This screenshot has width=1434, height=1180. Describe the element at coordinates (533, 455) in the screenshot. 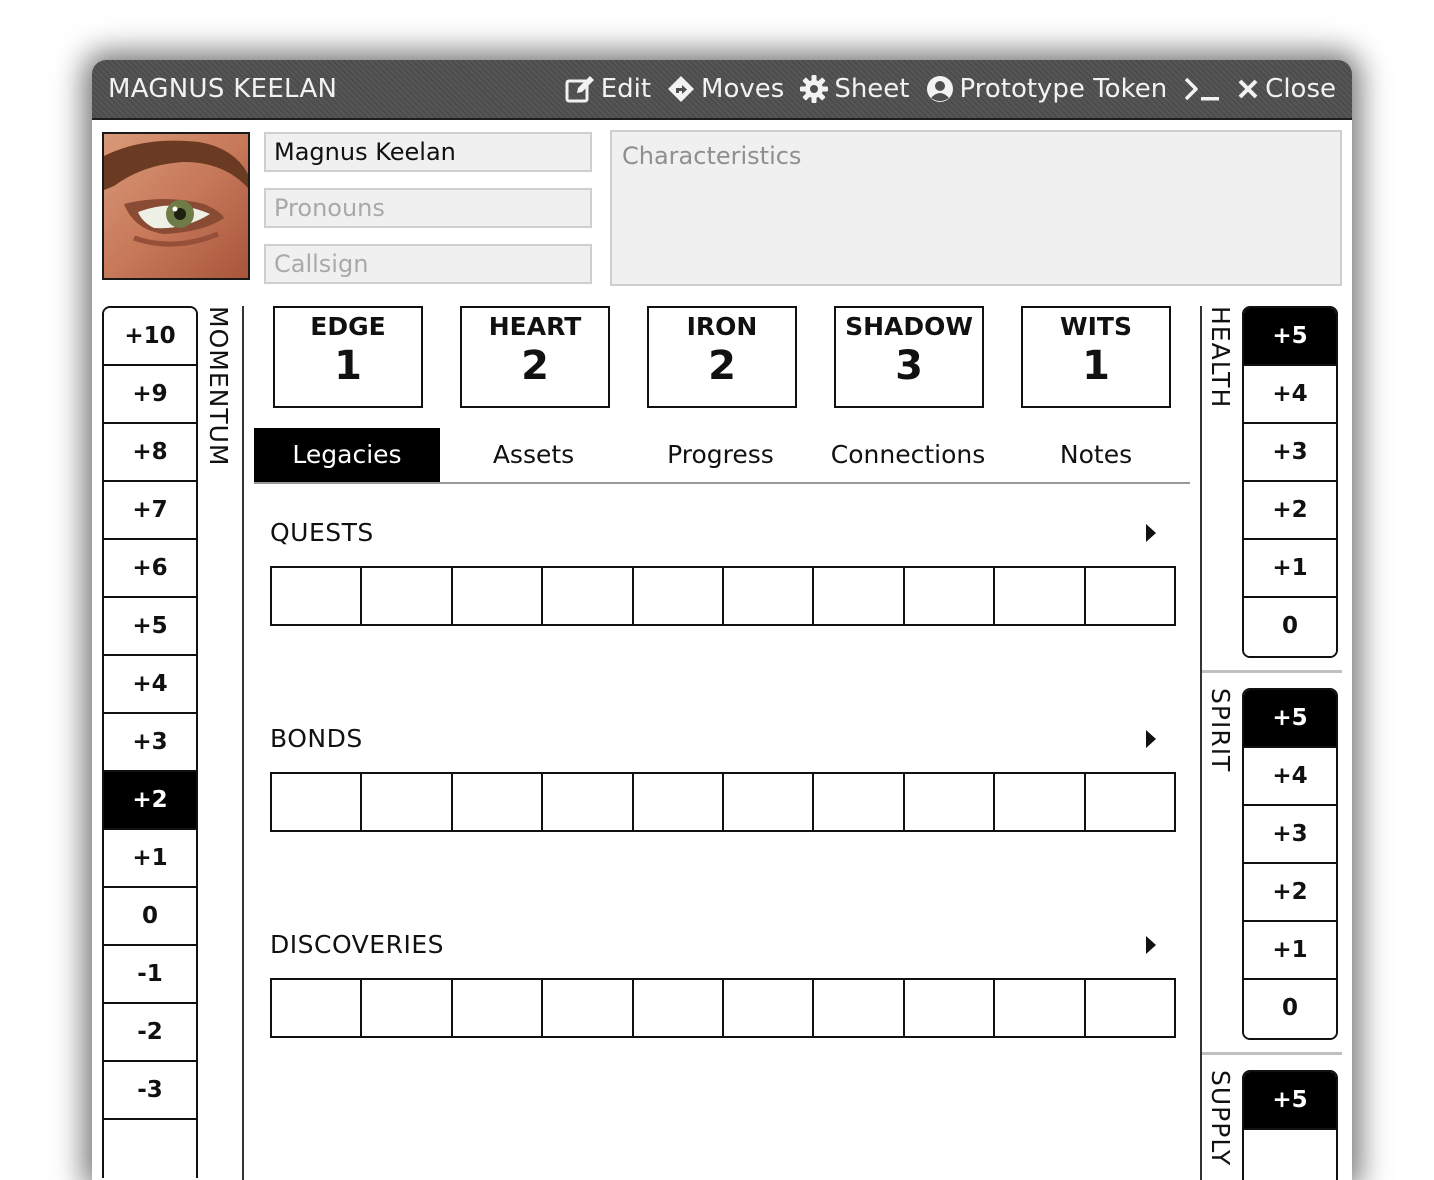

I see `tab-assets: Assets` at that location.